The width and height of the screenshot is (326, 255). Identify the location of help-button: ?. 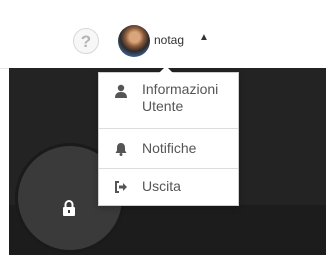
(86, 41).